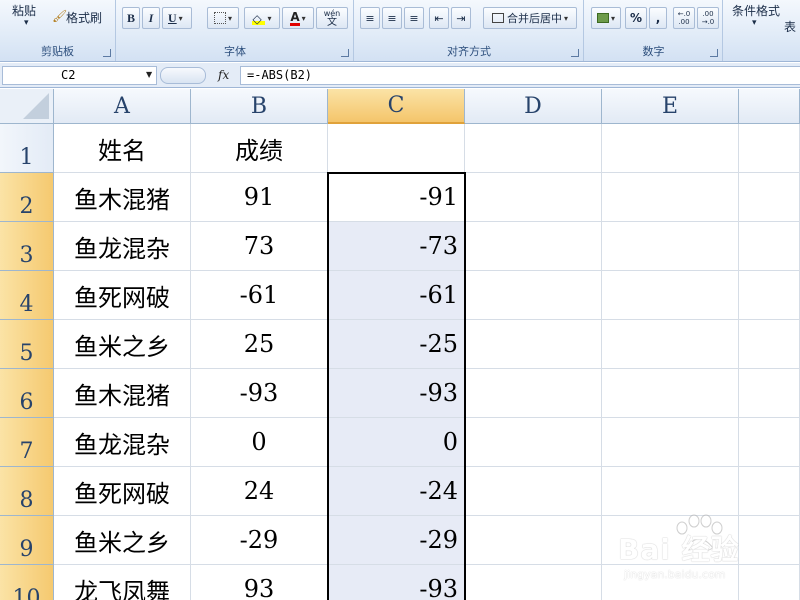 The height and width of the screenshot is (600, 800). I want to click on bold-button: B, so click(131, 18).